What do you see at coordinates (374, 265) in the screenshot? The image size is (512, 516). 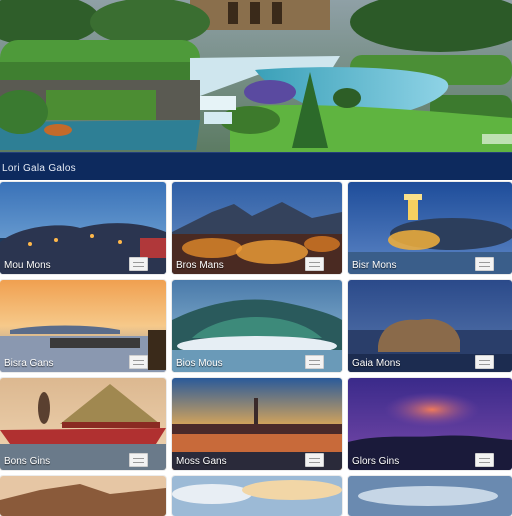 I see `photo-caption: Bisr Mons` at bounding box center [374, 265].